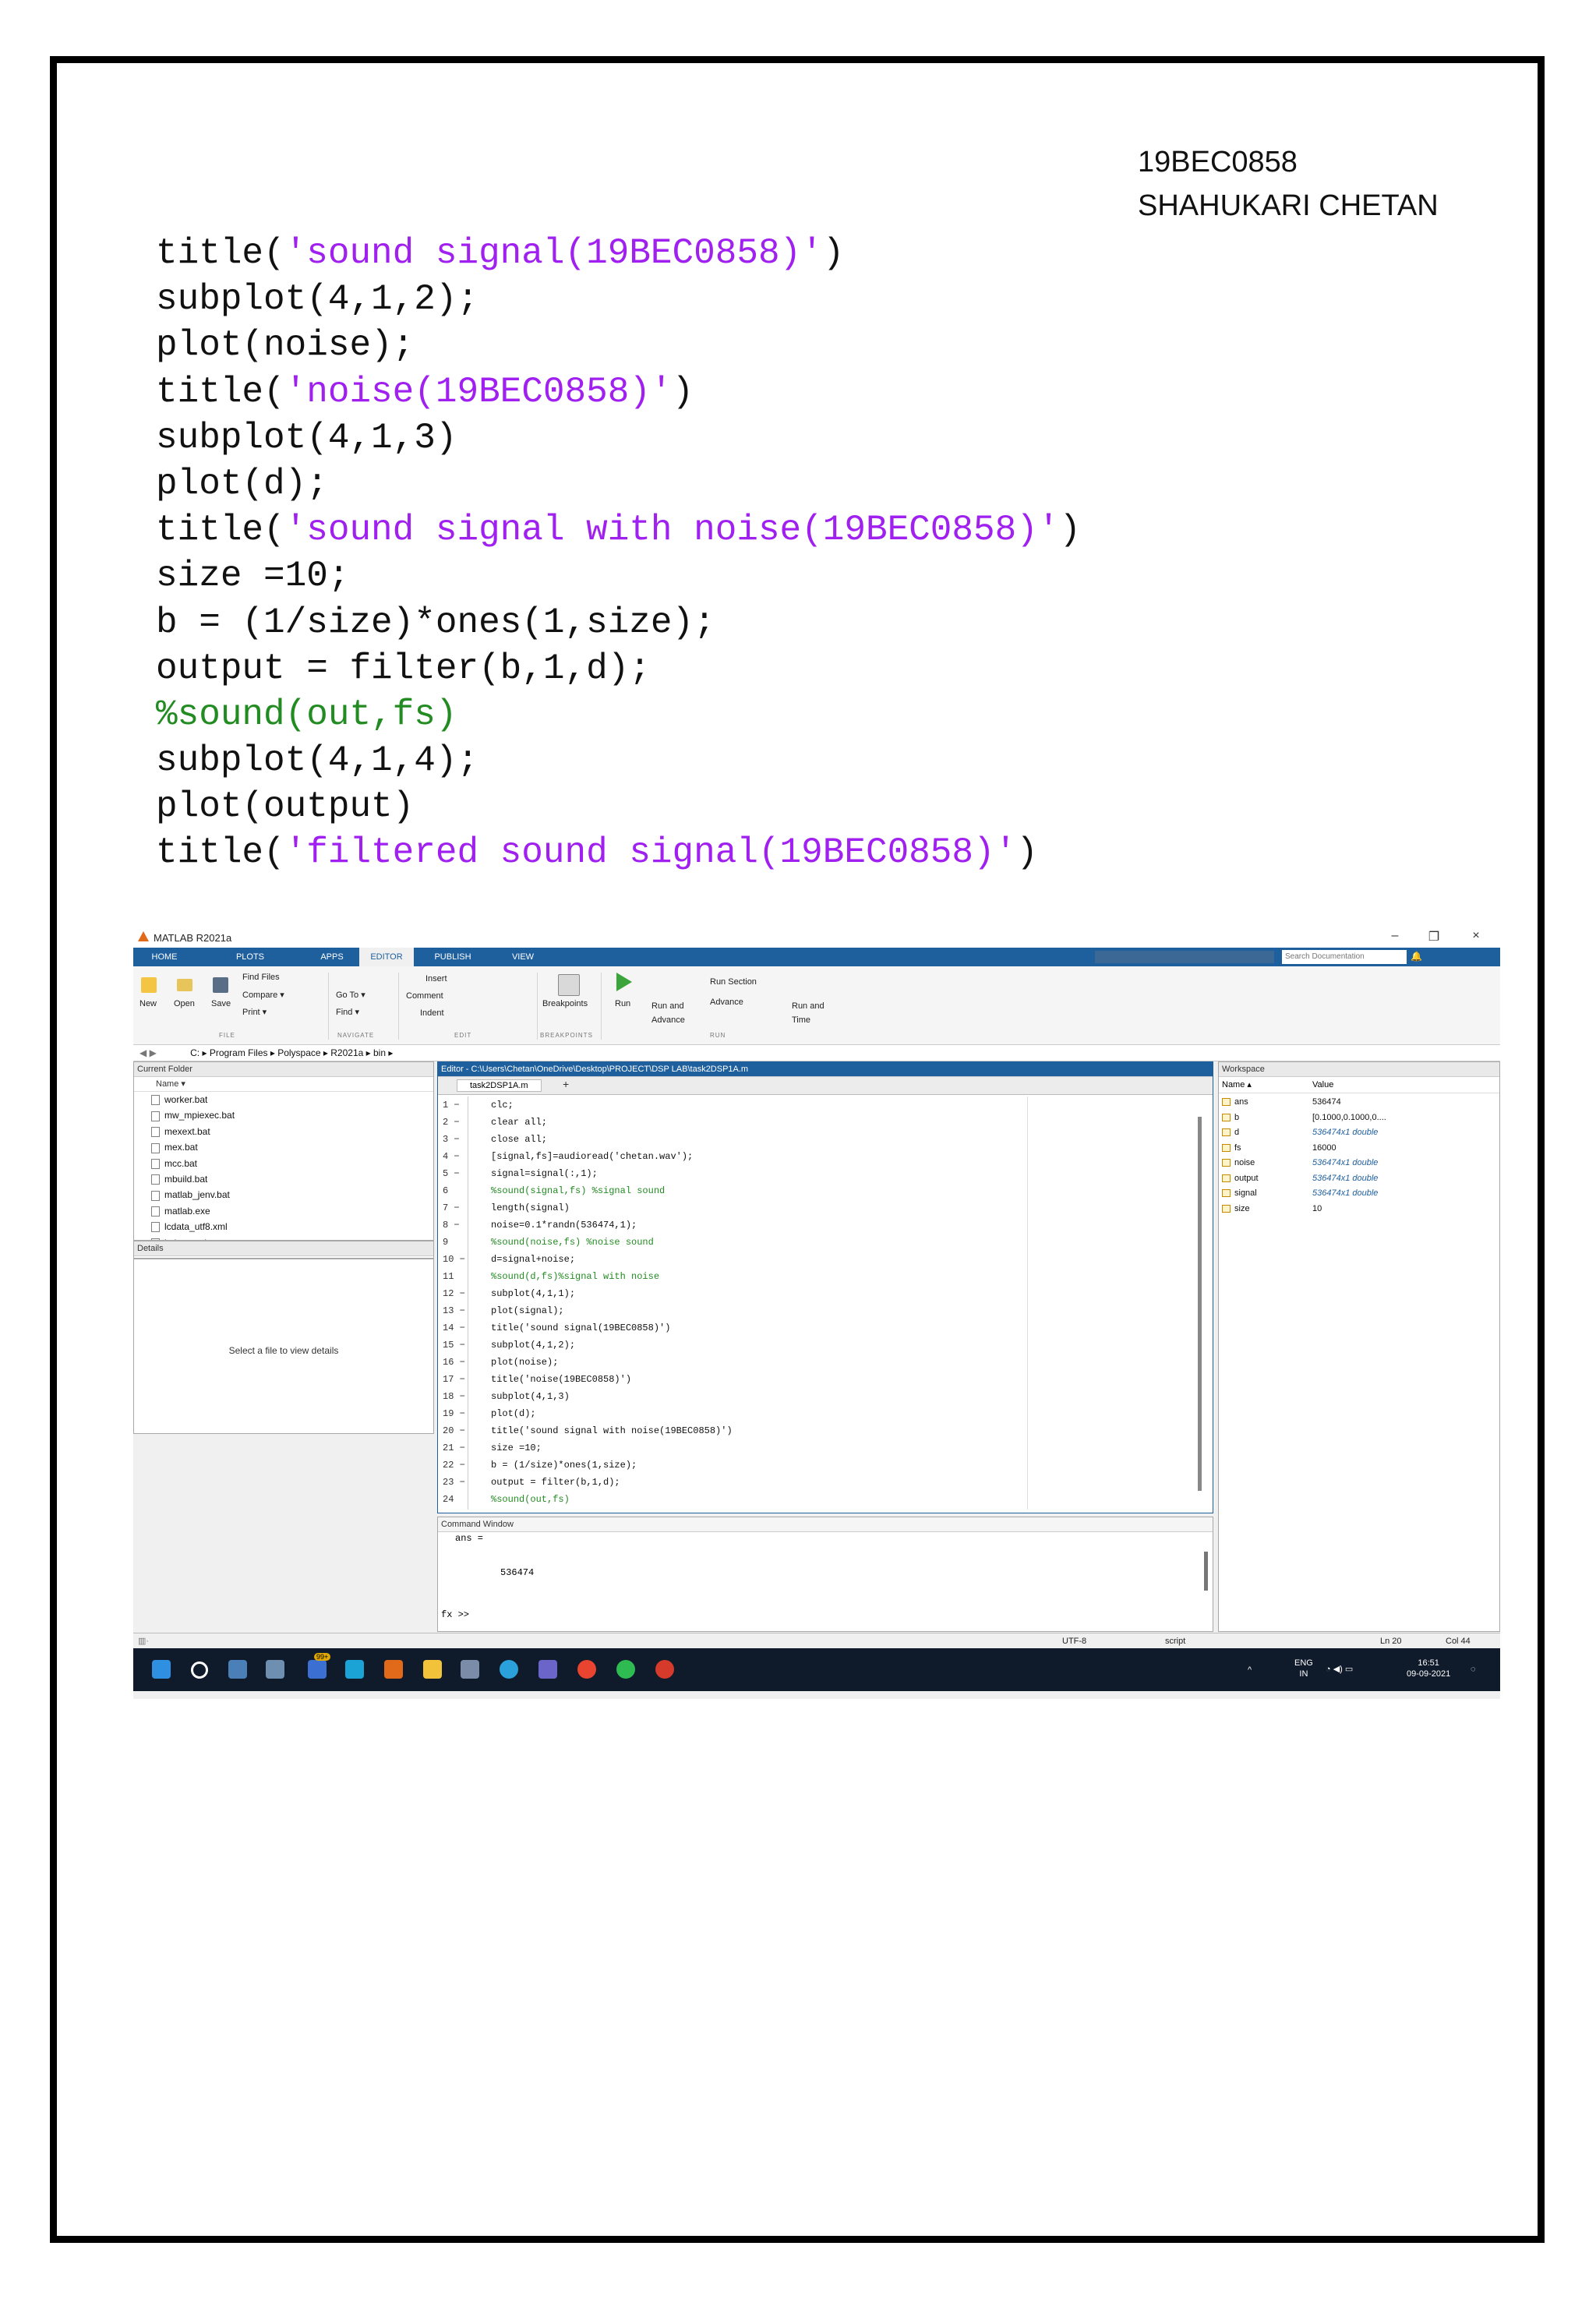 Image resolution: width=1596 pixels, height=2306 pixels. I want to click on editor-line: 22 − b = (1/size)*ones(1,size);, so click(817, 1465).